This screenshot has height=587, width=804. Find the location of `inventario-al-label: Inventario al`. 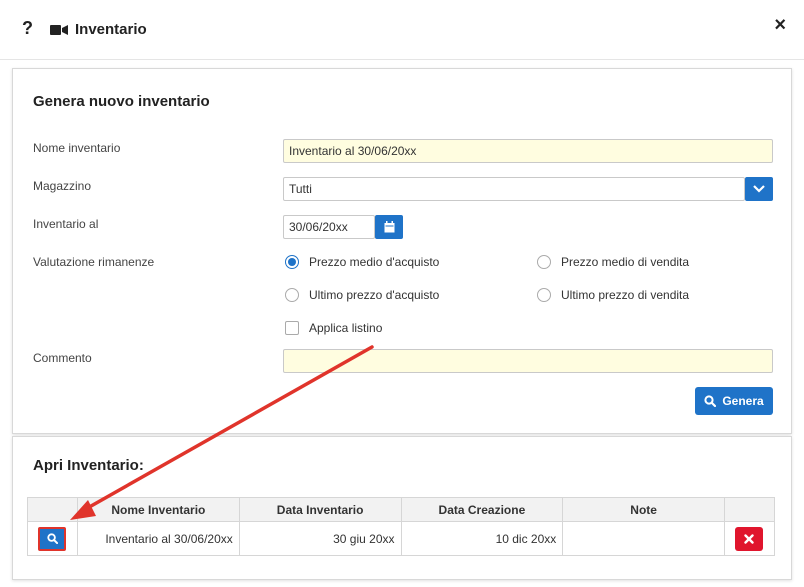

inventario-al-label: Inventario al is located at coordinates (66, 224).